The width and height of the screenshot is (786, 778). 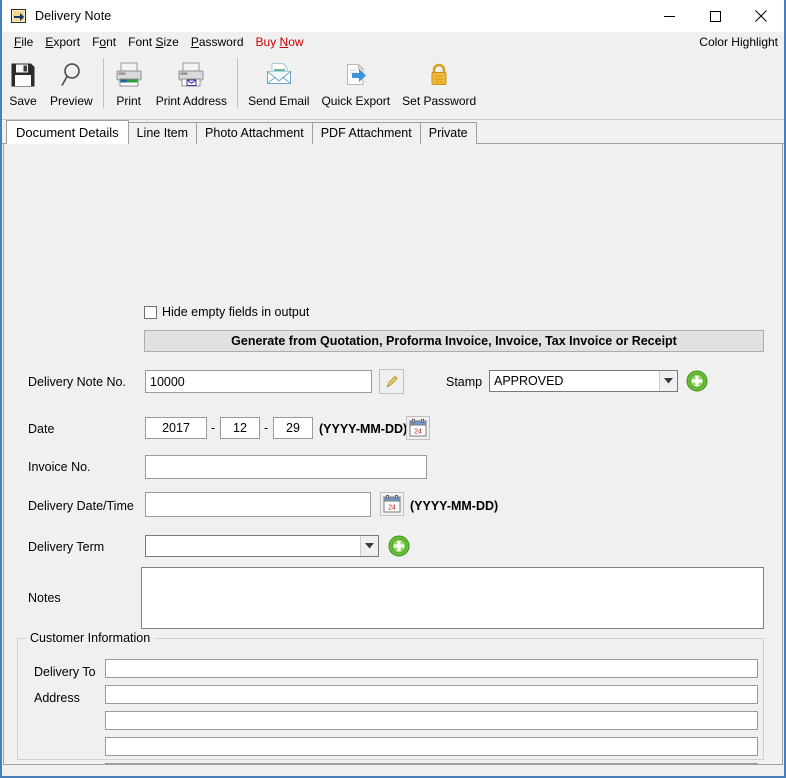 I want to click on address-line-1-input, so click(x=431, y=694).